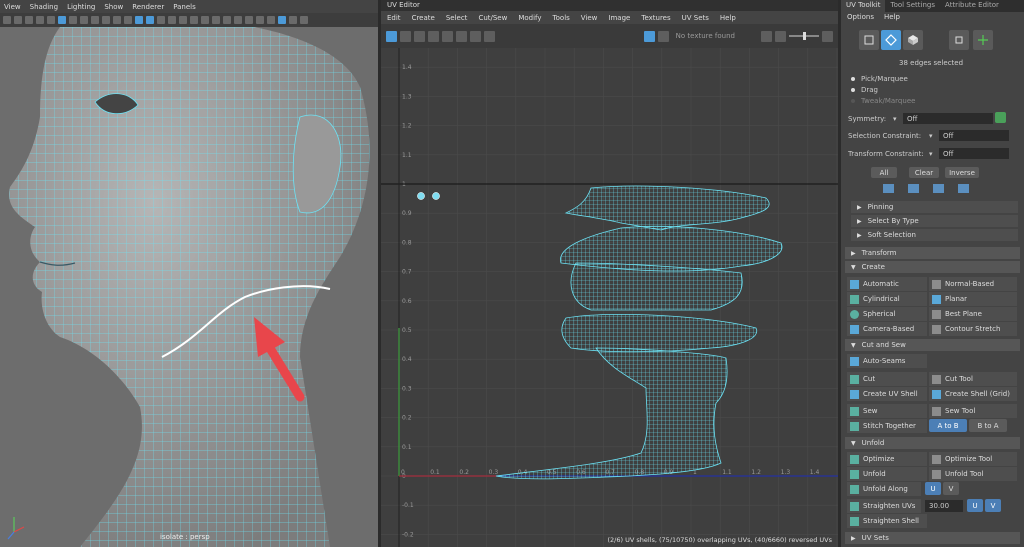 This screenshot has height=547, width=1024. I want to click on uv-checker-icon, so click(649, 36).